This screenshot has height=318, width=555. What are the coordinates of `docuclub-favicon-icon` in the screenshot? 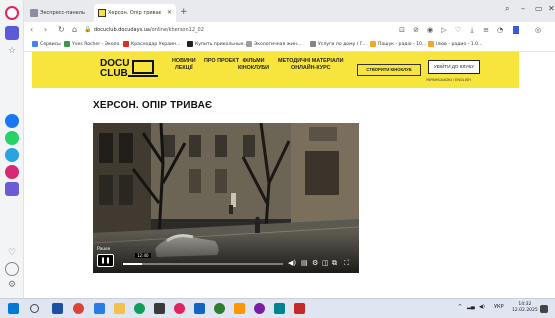 It's located at (102, 13).